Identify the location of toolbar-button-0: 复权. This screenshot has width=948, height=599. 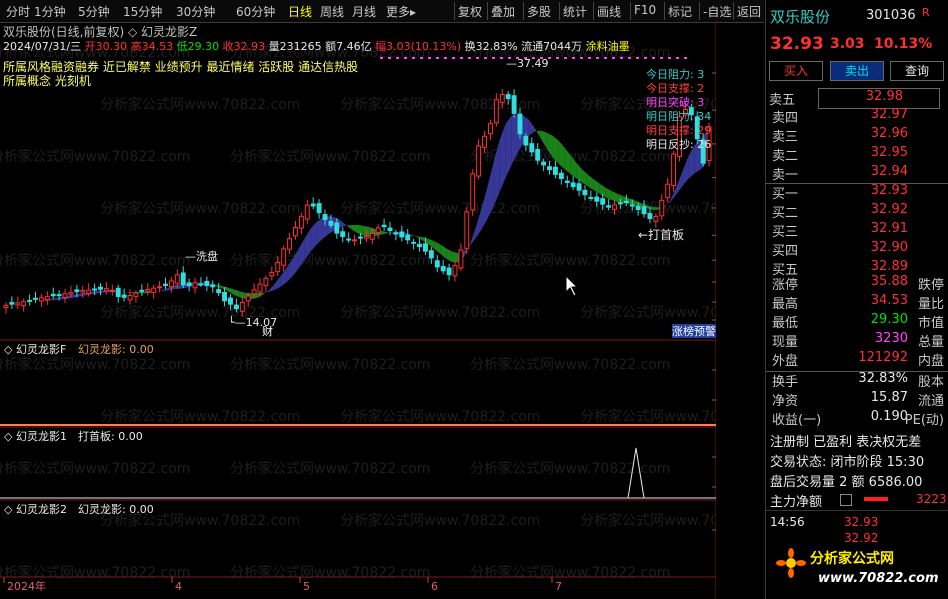
(470, 11).